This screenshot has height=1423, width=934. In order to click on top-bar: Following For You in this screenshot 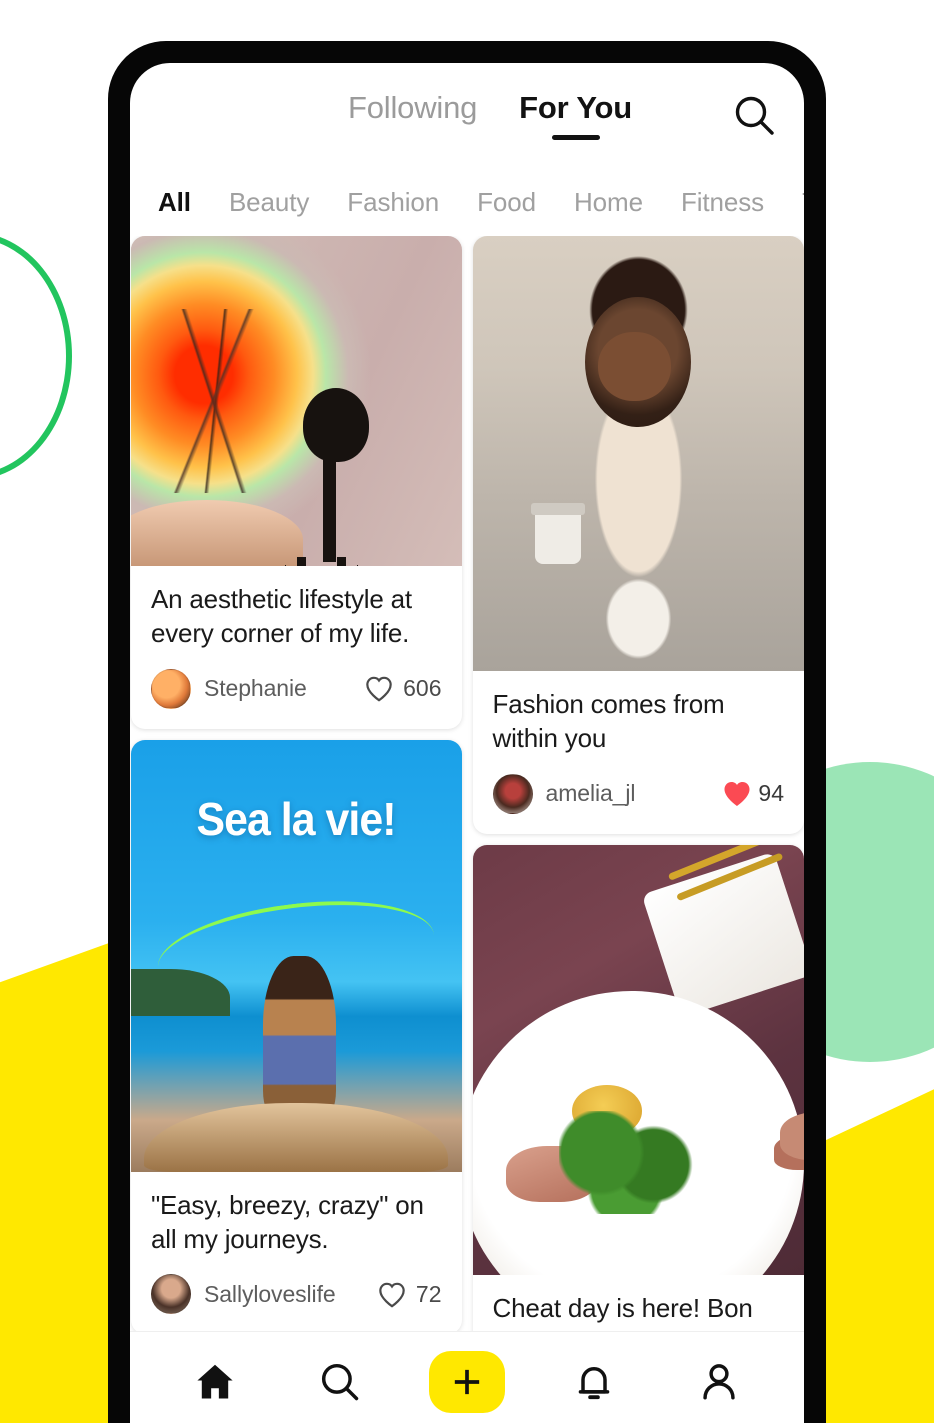, I will do `click(467, 115)`.